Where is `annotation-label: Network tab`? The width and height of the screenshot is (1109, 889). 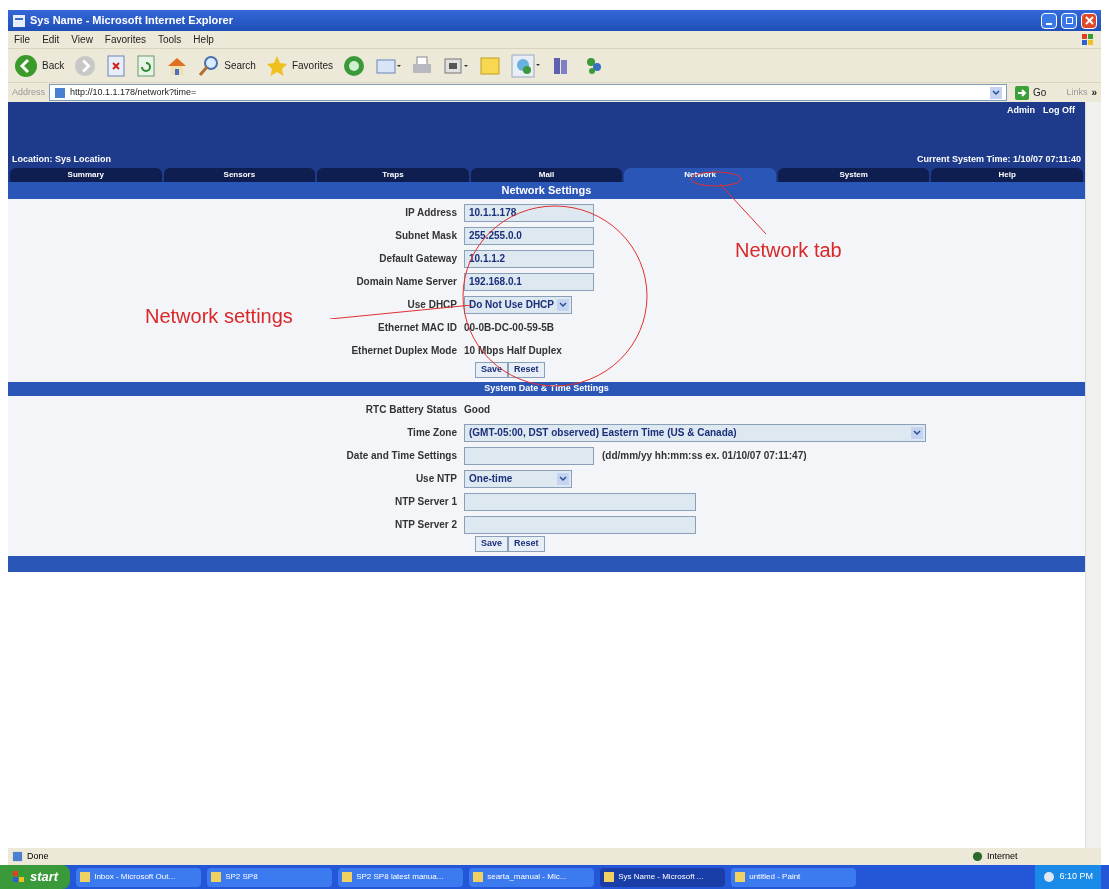
annotation-label: Network tab is located at coordinates (788, 250).